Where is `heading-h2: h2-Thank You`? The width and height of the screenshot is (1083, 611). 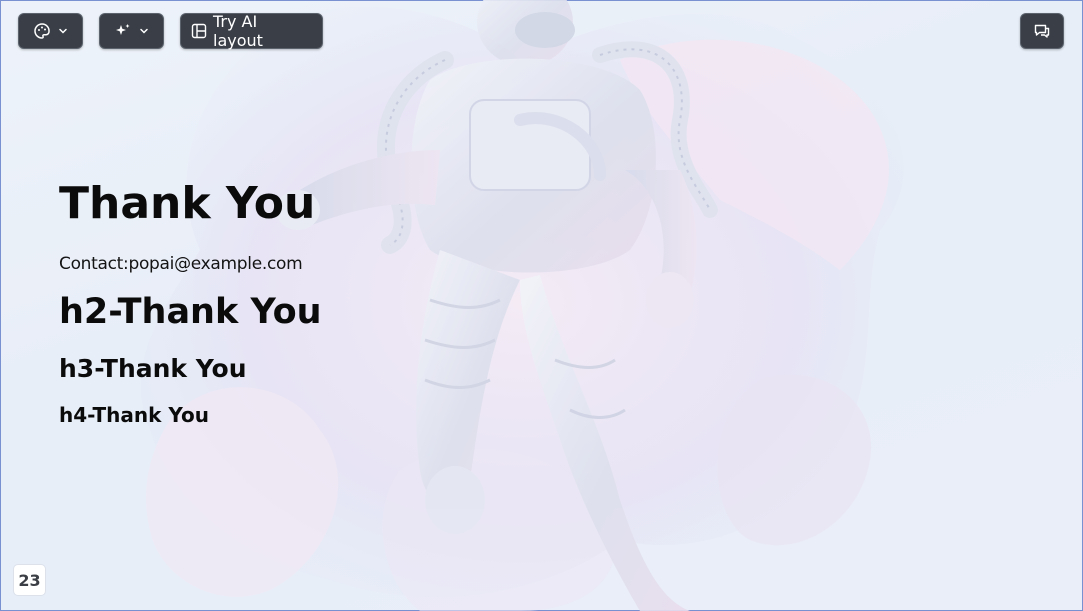 heading-h2: h2-Thank You is located at coordinates (190, 312).